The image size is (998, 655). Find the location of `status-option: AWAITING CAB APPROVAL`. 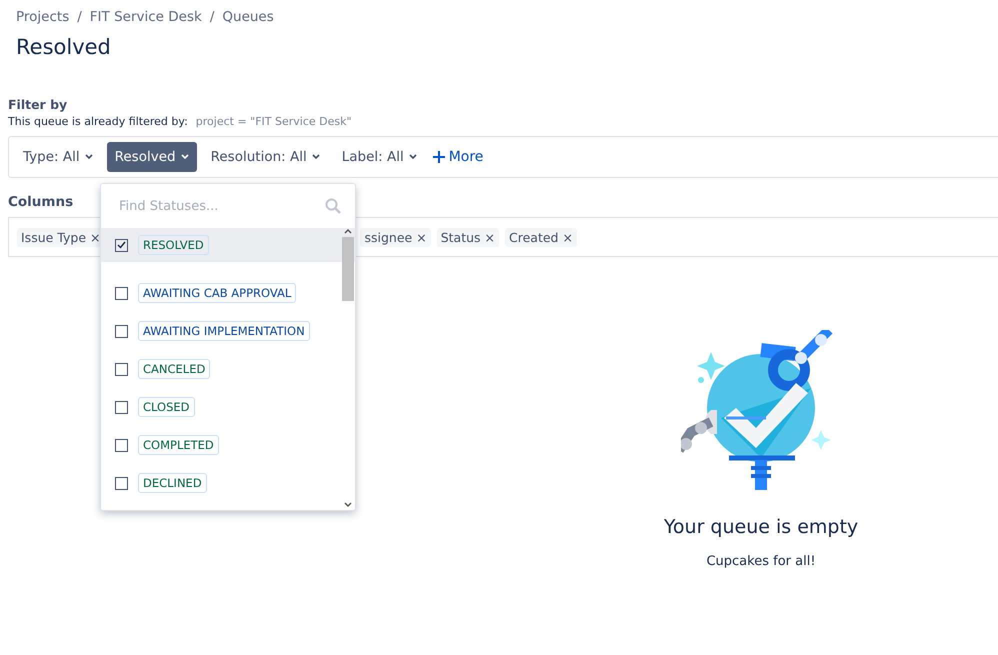

status-option: AWAITING CAB APPROVAL is located at coordinates (228, 293).